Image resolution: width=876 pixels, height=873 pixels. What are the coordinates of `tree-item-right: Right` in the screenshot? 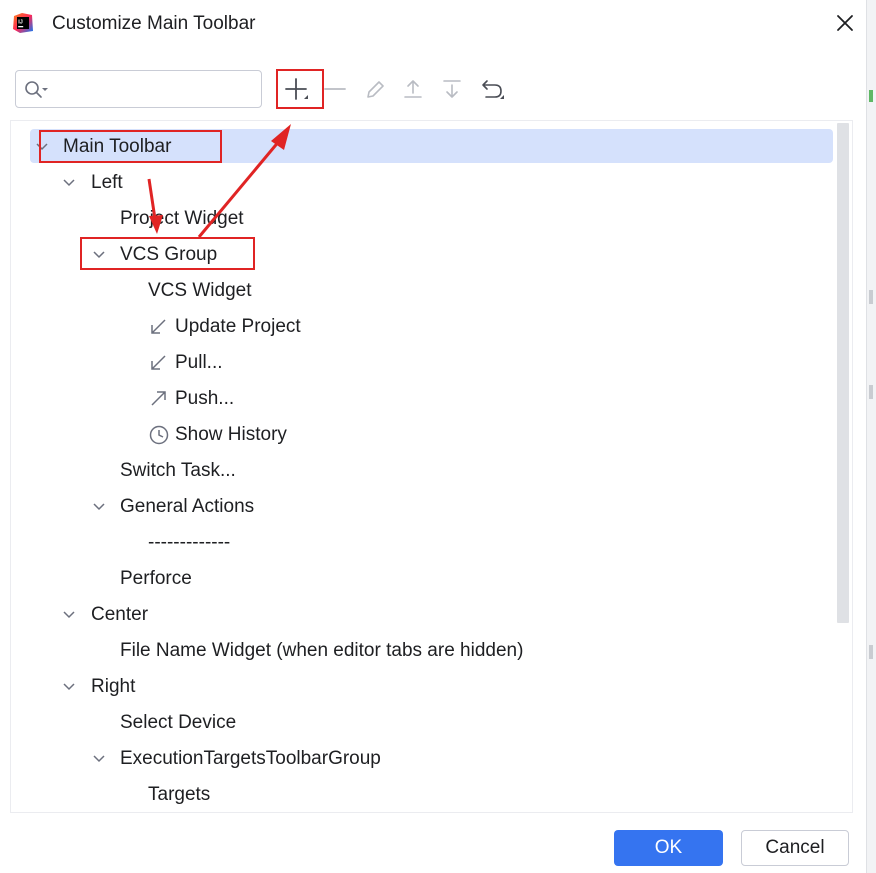 It's located at (113, 687).